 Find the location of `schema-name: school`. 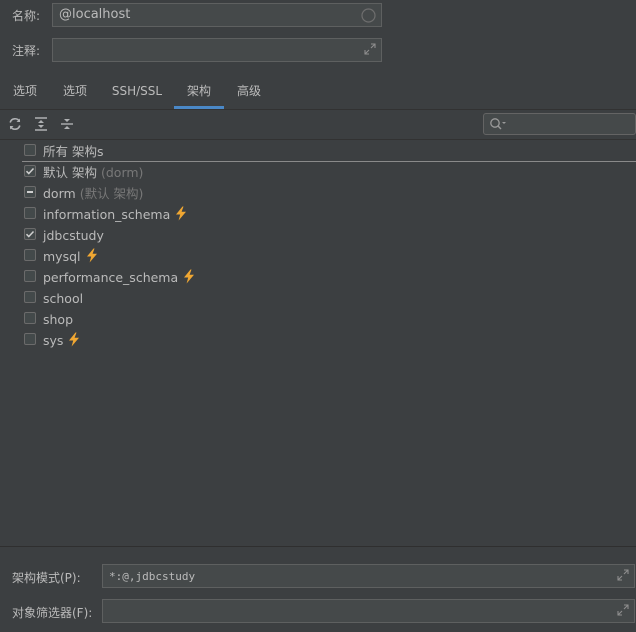

schema-name: school is located at coordinates (63, 298).